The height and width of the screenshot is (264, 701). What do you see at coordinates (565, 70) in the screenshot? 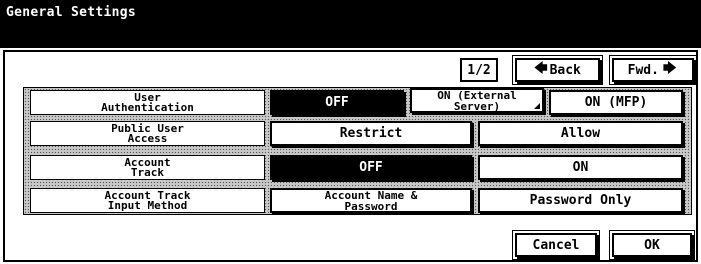
I see `back-label: Back` at bounding box center [565, 70].